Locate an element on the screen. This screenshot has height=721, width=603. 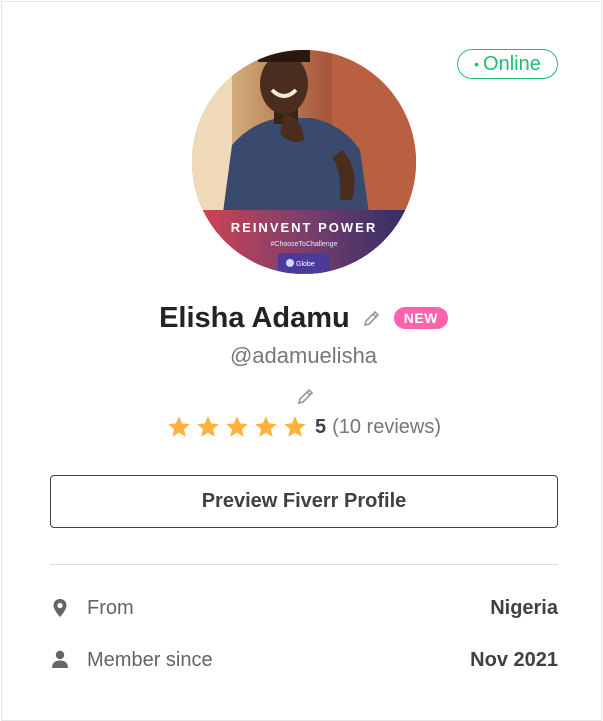
preview-profile-button: Preview Fiverr Profile is located at coordinates (304, 501).